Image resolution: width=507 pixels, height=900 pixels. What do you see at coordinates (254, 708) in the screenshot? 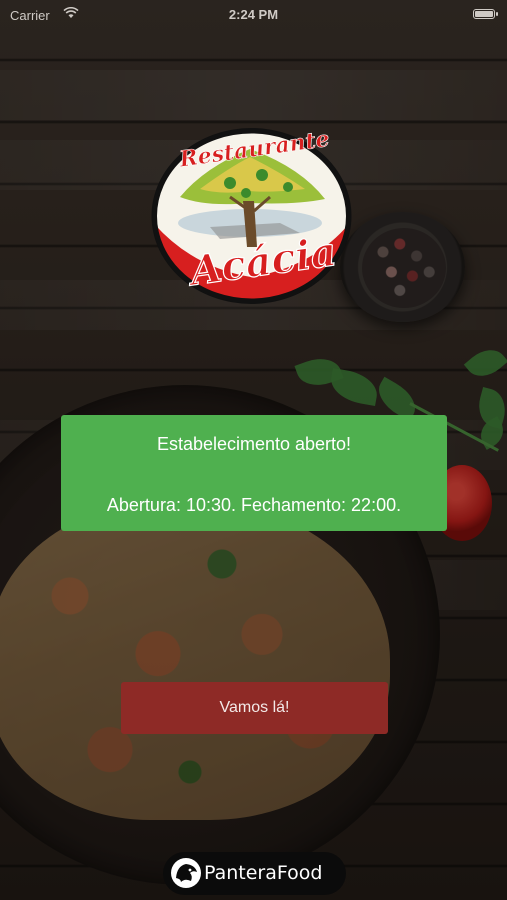
I see `enter-button: Vamos lá!` at bounding box center [254, 708].